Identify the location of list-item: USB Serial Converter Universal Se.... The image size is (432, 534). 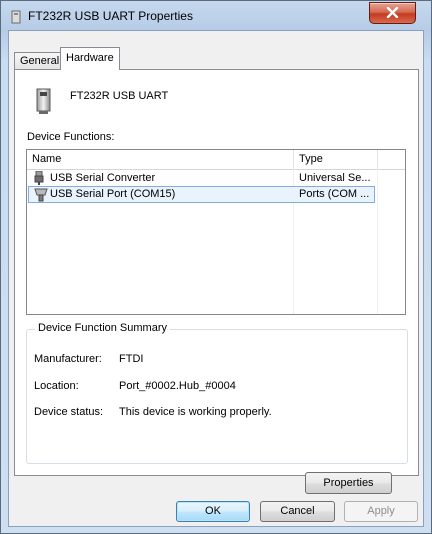
(216, 178).